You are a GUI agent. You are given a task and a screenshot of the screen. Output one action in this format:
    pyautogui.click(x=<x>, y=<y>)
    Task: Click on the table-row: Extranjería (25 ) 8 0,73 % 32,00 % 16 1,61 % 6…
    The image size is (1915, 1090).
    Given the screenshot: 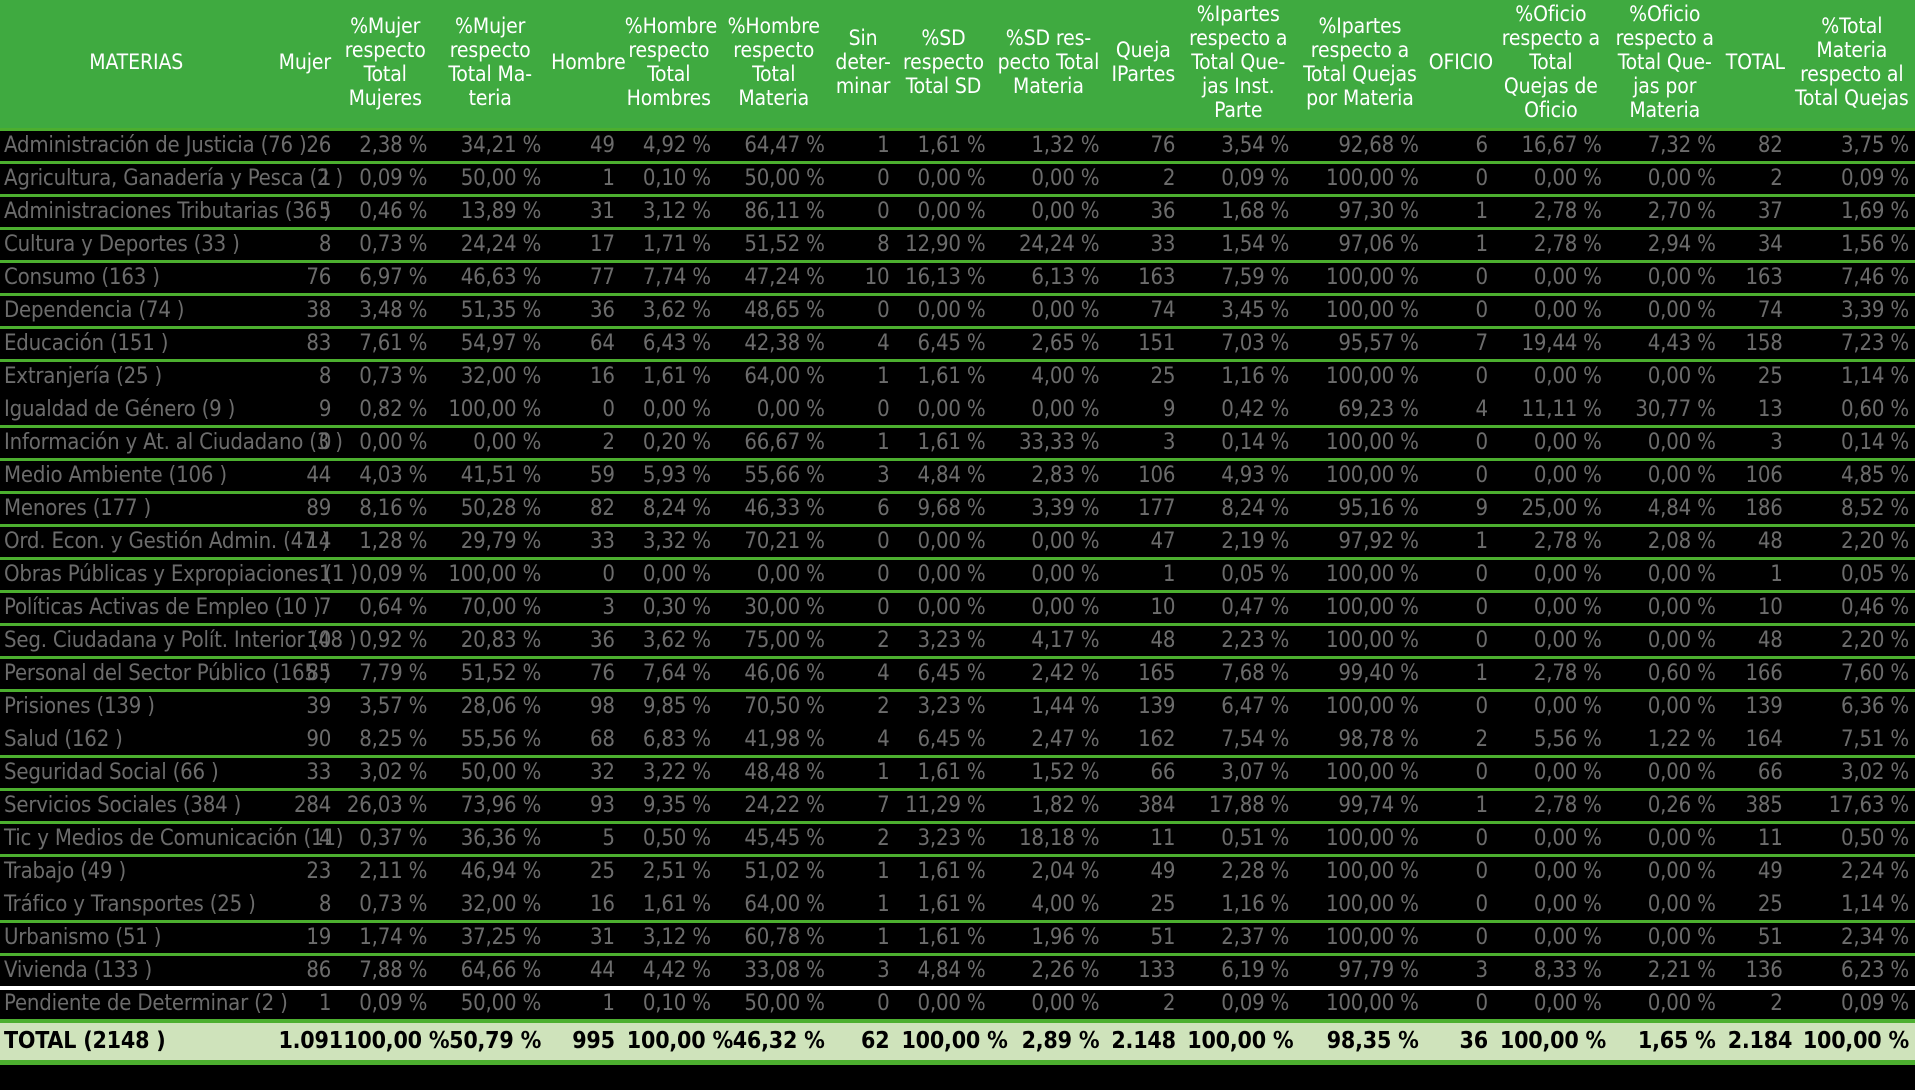 What is the action you would take?
    pyautogui.click(x=957, y=377)
    